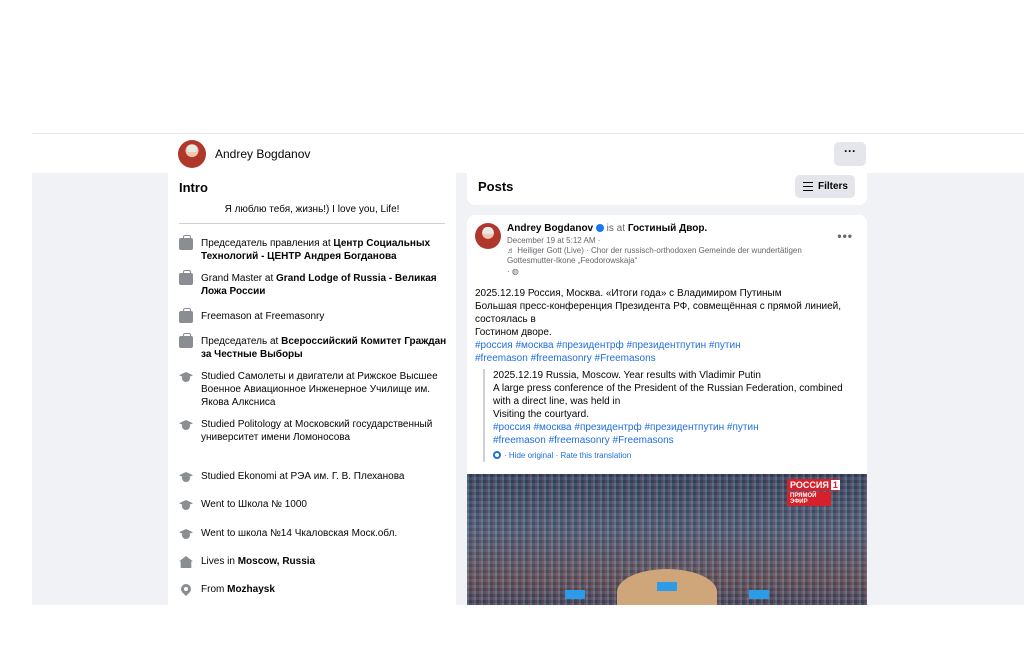 The image size is (1024, 665). Describe the element at coordinates (251, 589) in the screenshot. I see `intro-link: Mozhaysk` at that location.